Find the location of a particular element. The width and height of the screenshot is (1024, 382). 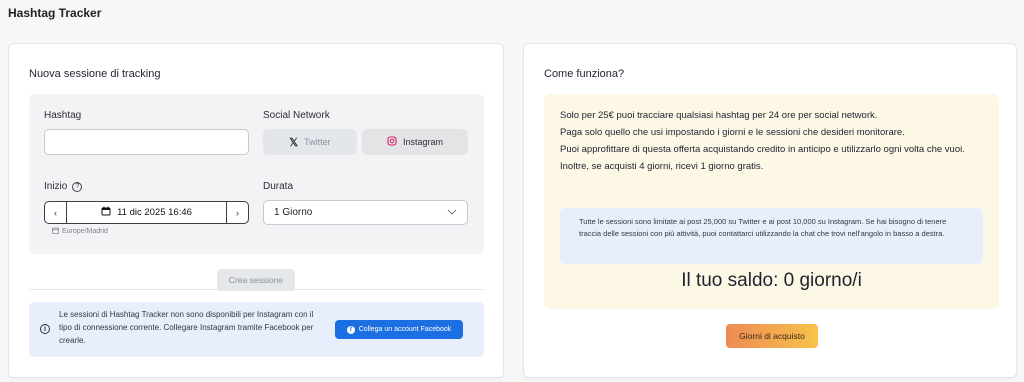

instagram-option-button: Instagram is located at coordinates (415, 142).